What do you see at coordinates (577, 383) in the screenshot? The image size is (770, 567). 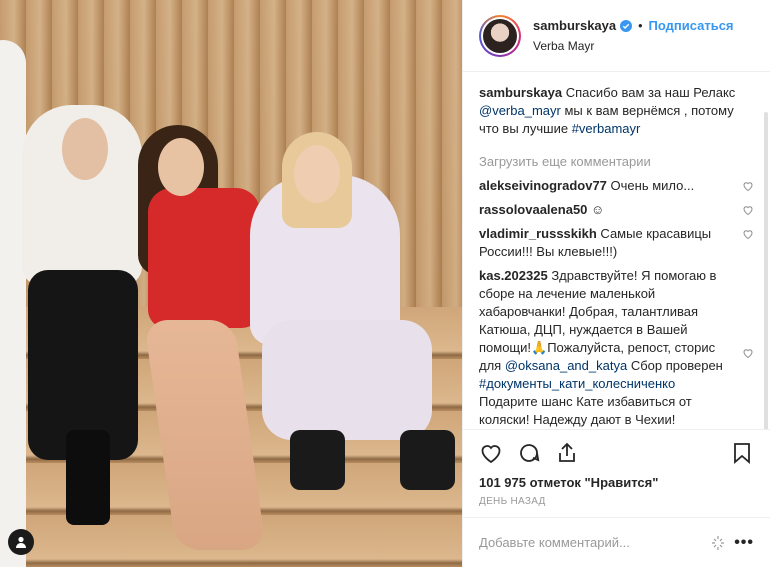 I see `comment-hashtag-link: #документы_кати_колесниченко` at bounding box center [577, 383].